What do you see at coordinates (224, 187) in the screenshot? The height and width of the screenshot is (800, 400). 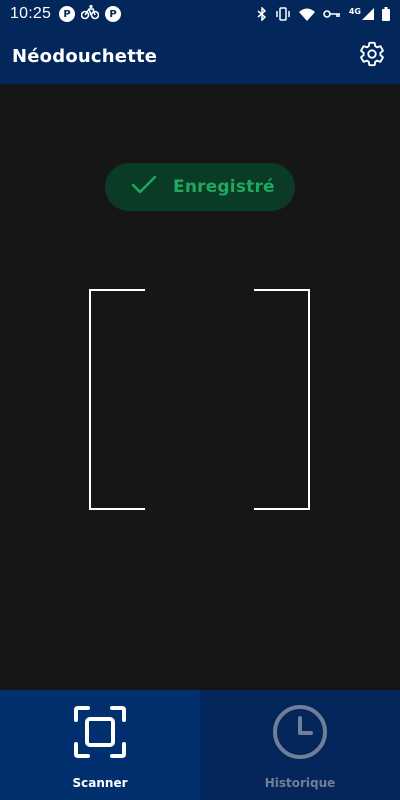 I see `toast-label: Enregistré` at bounding box center [224, 187].